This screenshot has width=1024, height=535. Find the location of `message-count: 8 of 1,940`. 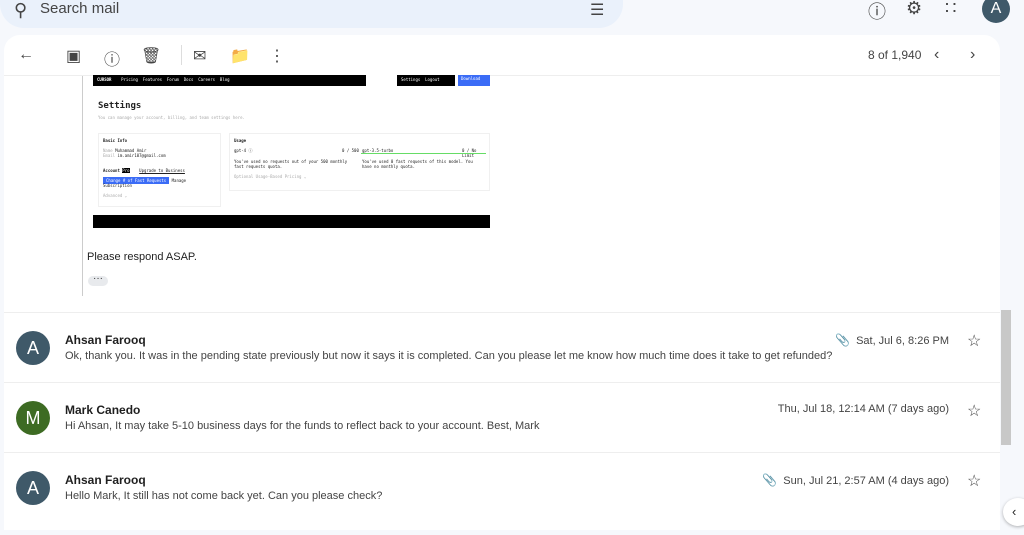

message-count: 8 of 1,940 is located at coordinates (895, 55).